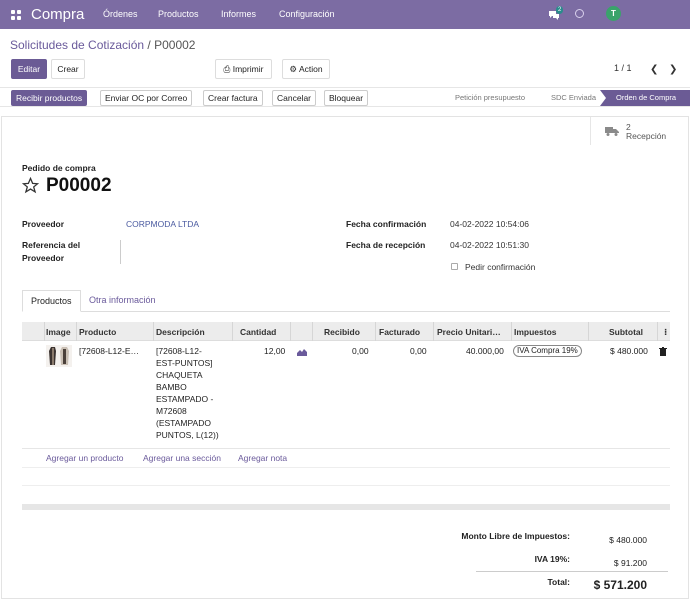 This screenshot has width=690, height=599. What do you see at coordinates (248, 69) in the screenshot?
I see `print-label: Imprimir` at bounding box center [248, 69].